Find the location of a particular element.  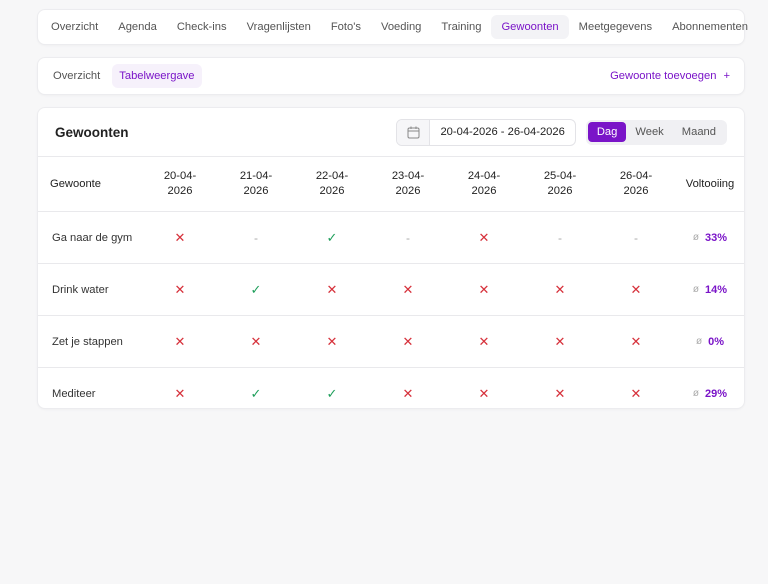

date-range-picker: 20-04-2026 - 26-04-2026 is located at coordinates (486, 132).